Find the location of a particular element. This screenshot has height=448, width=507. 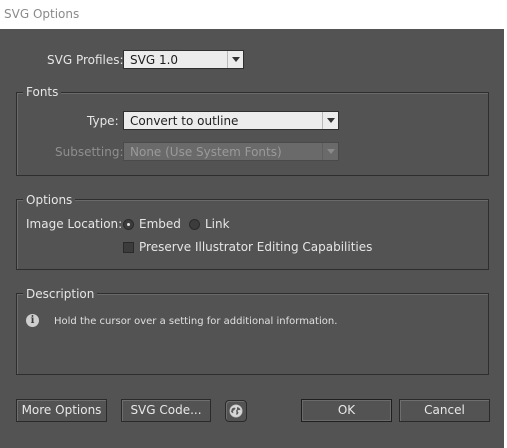

fonts-group-title: Fonts is located at coordinates (42, 92).